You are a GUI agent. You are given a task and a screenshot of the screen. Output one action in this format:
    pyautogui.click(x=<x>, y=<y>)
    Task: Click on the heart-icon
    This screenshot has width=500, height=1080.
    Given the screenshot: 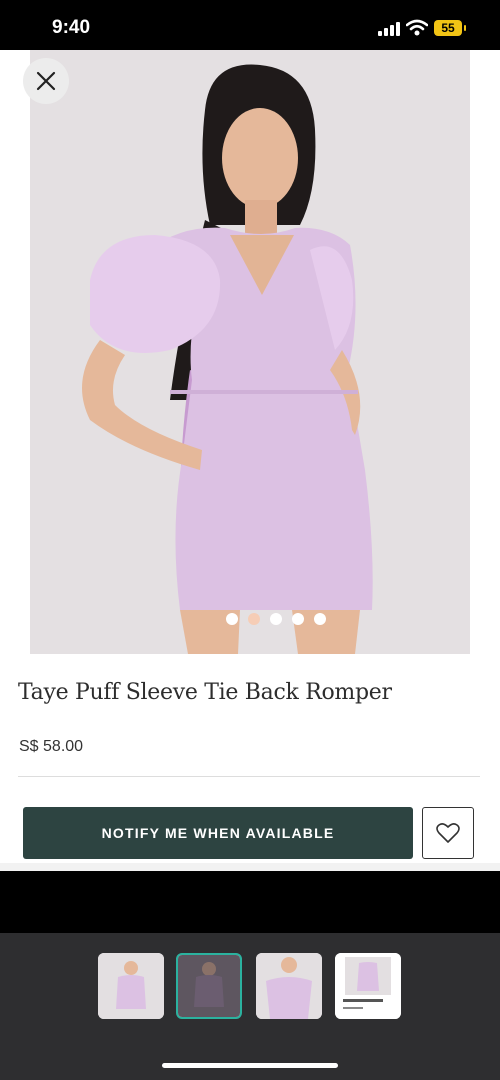 What is the action you would take?
    pyautogui.click(x=448, y=833)
    